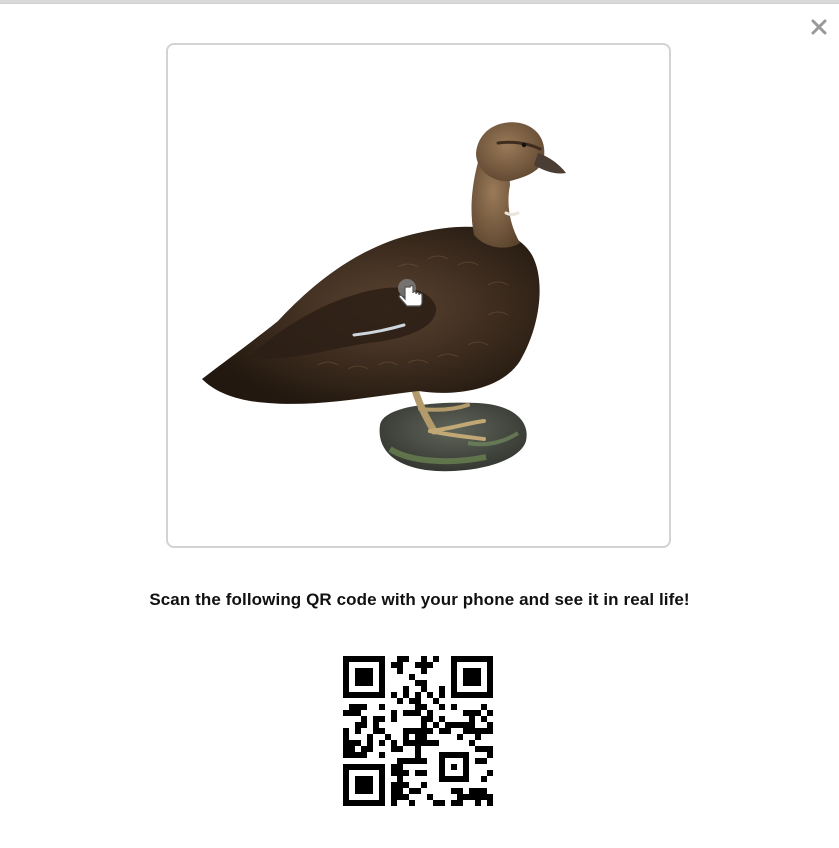 Image resolution: width=839 pixels, height=848 pixels. I want to click on qr-code, so click(418, 731).